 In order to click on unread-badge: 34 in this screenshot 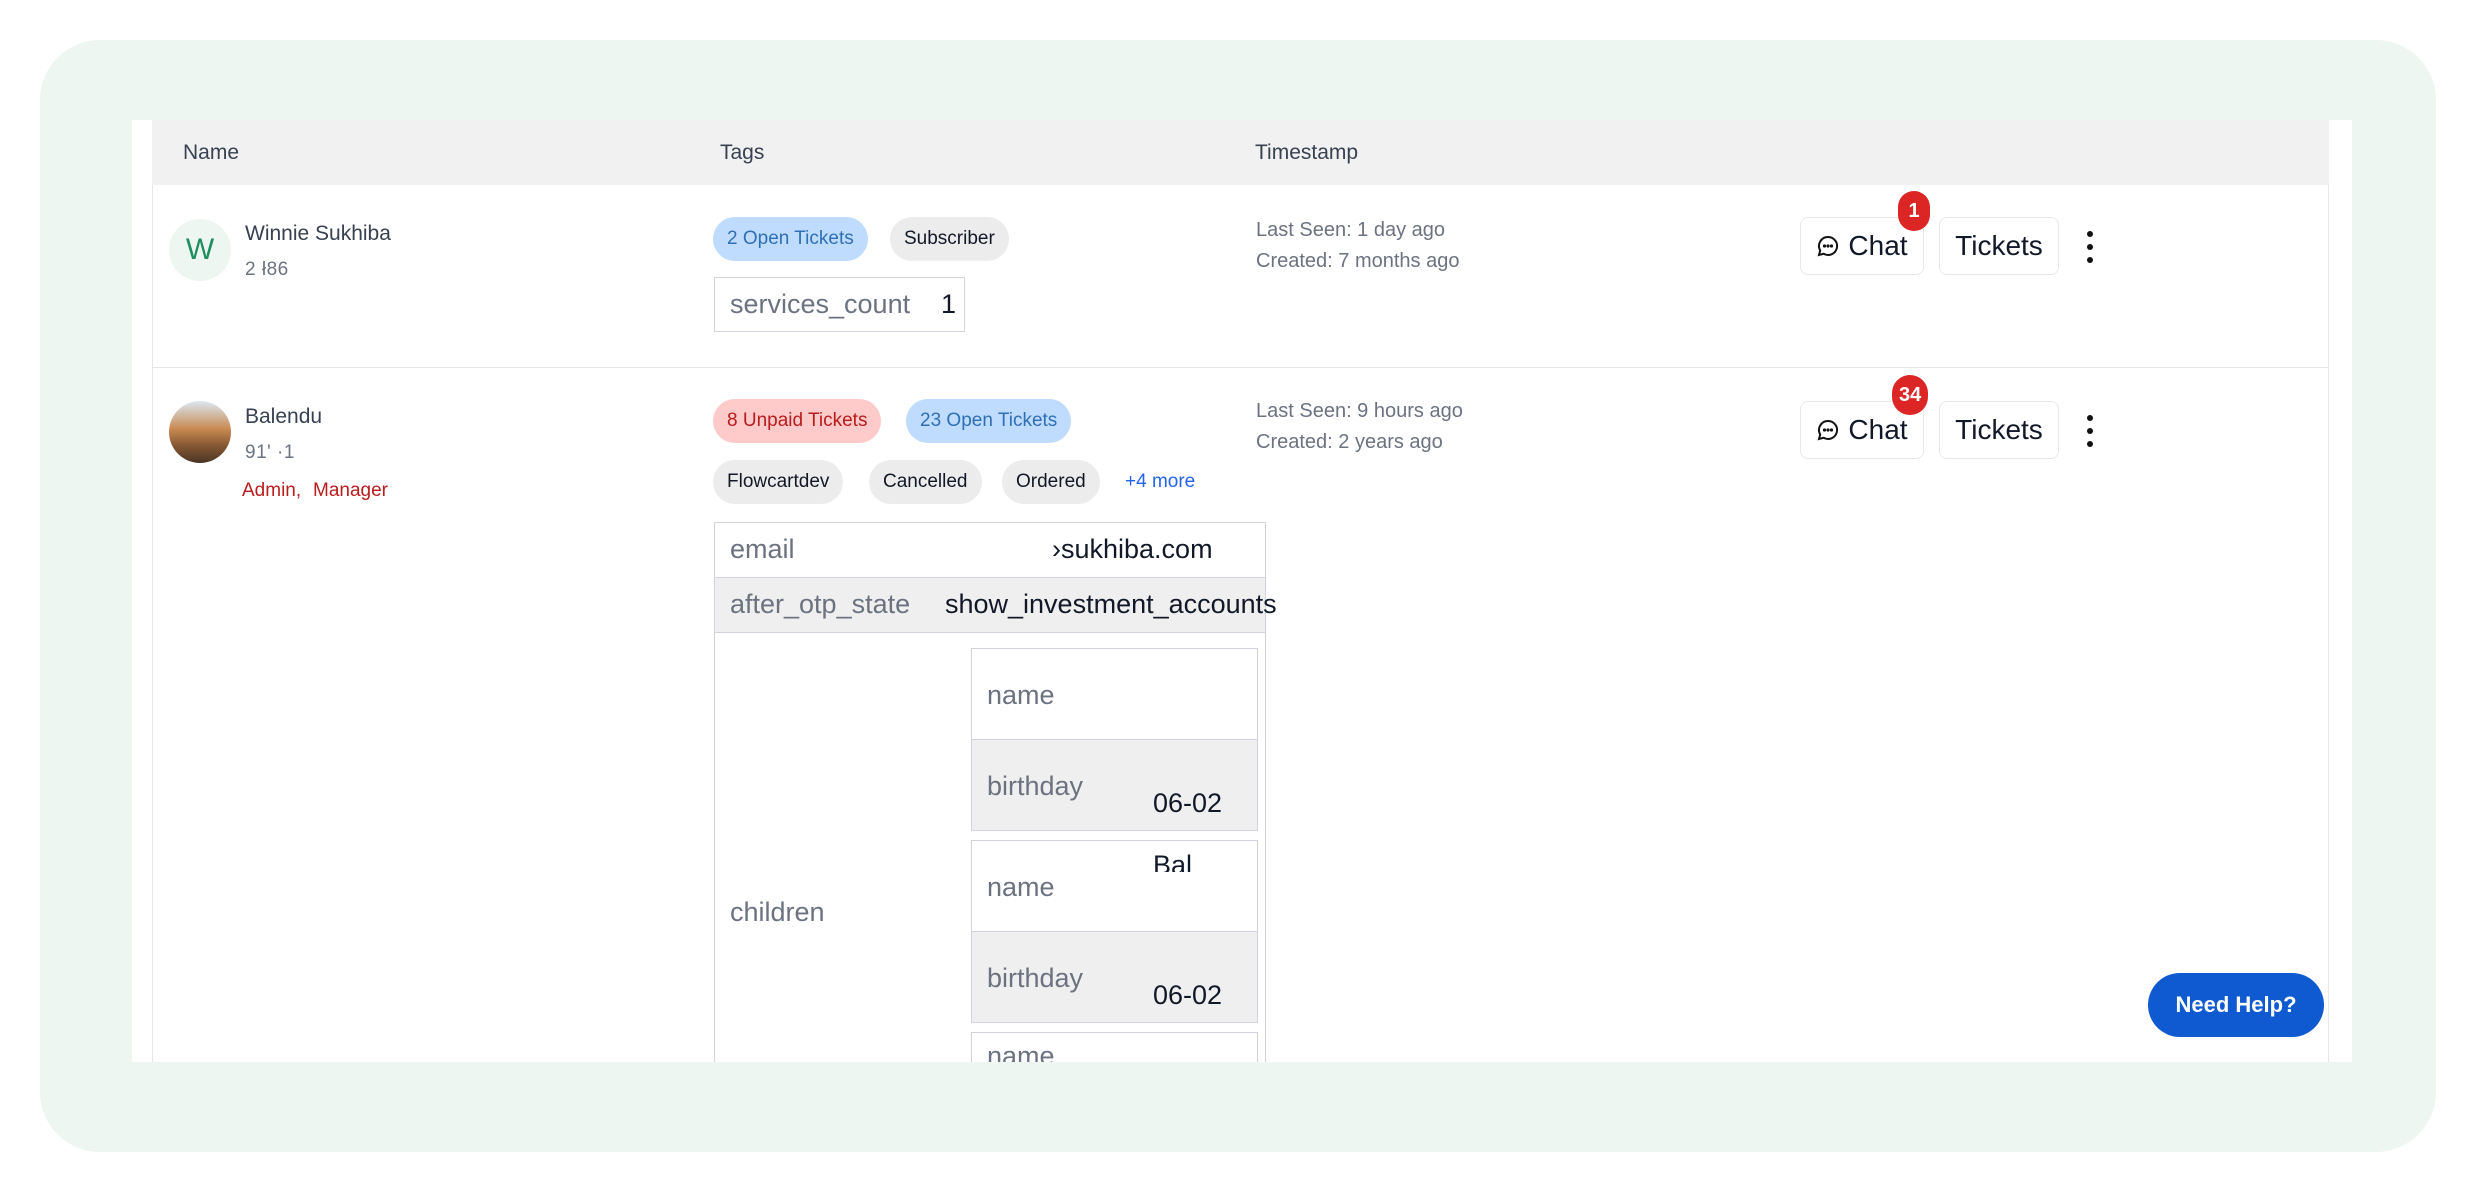, I will do `click(1910, 395)`.